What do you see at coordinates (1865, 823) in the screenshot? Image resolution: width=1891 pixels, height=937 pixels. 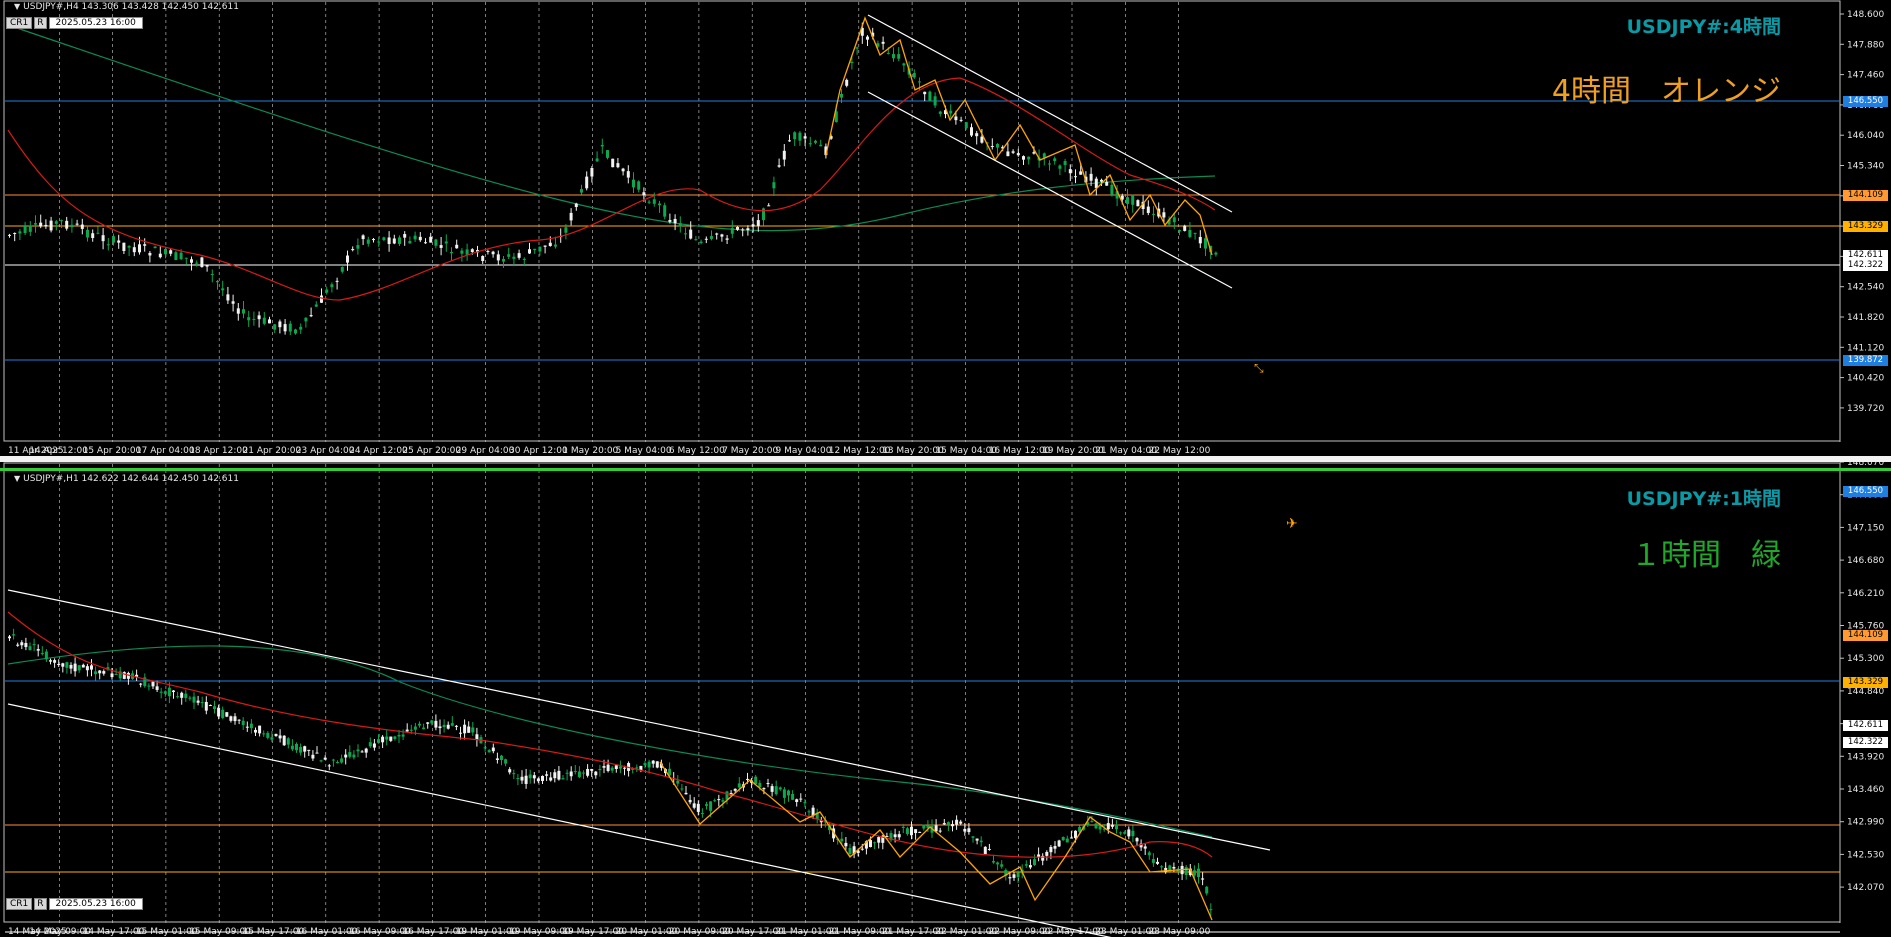 I see `price-tick-label: 142.990` at bounding box center [1865, 823].